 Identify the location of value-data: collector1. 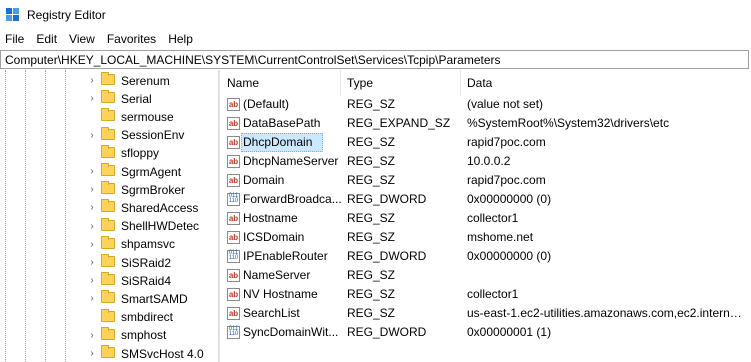
(493, 294).